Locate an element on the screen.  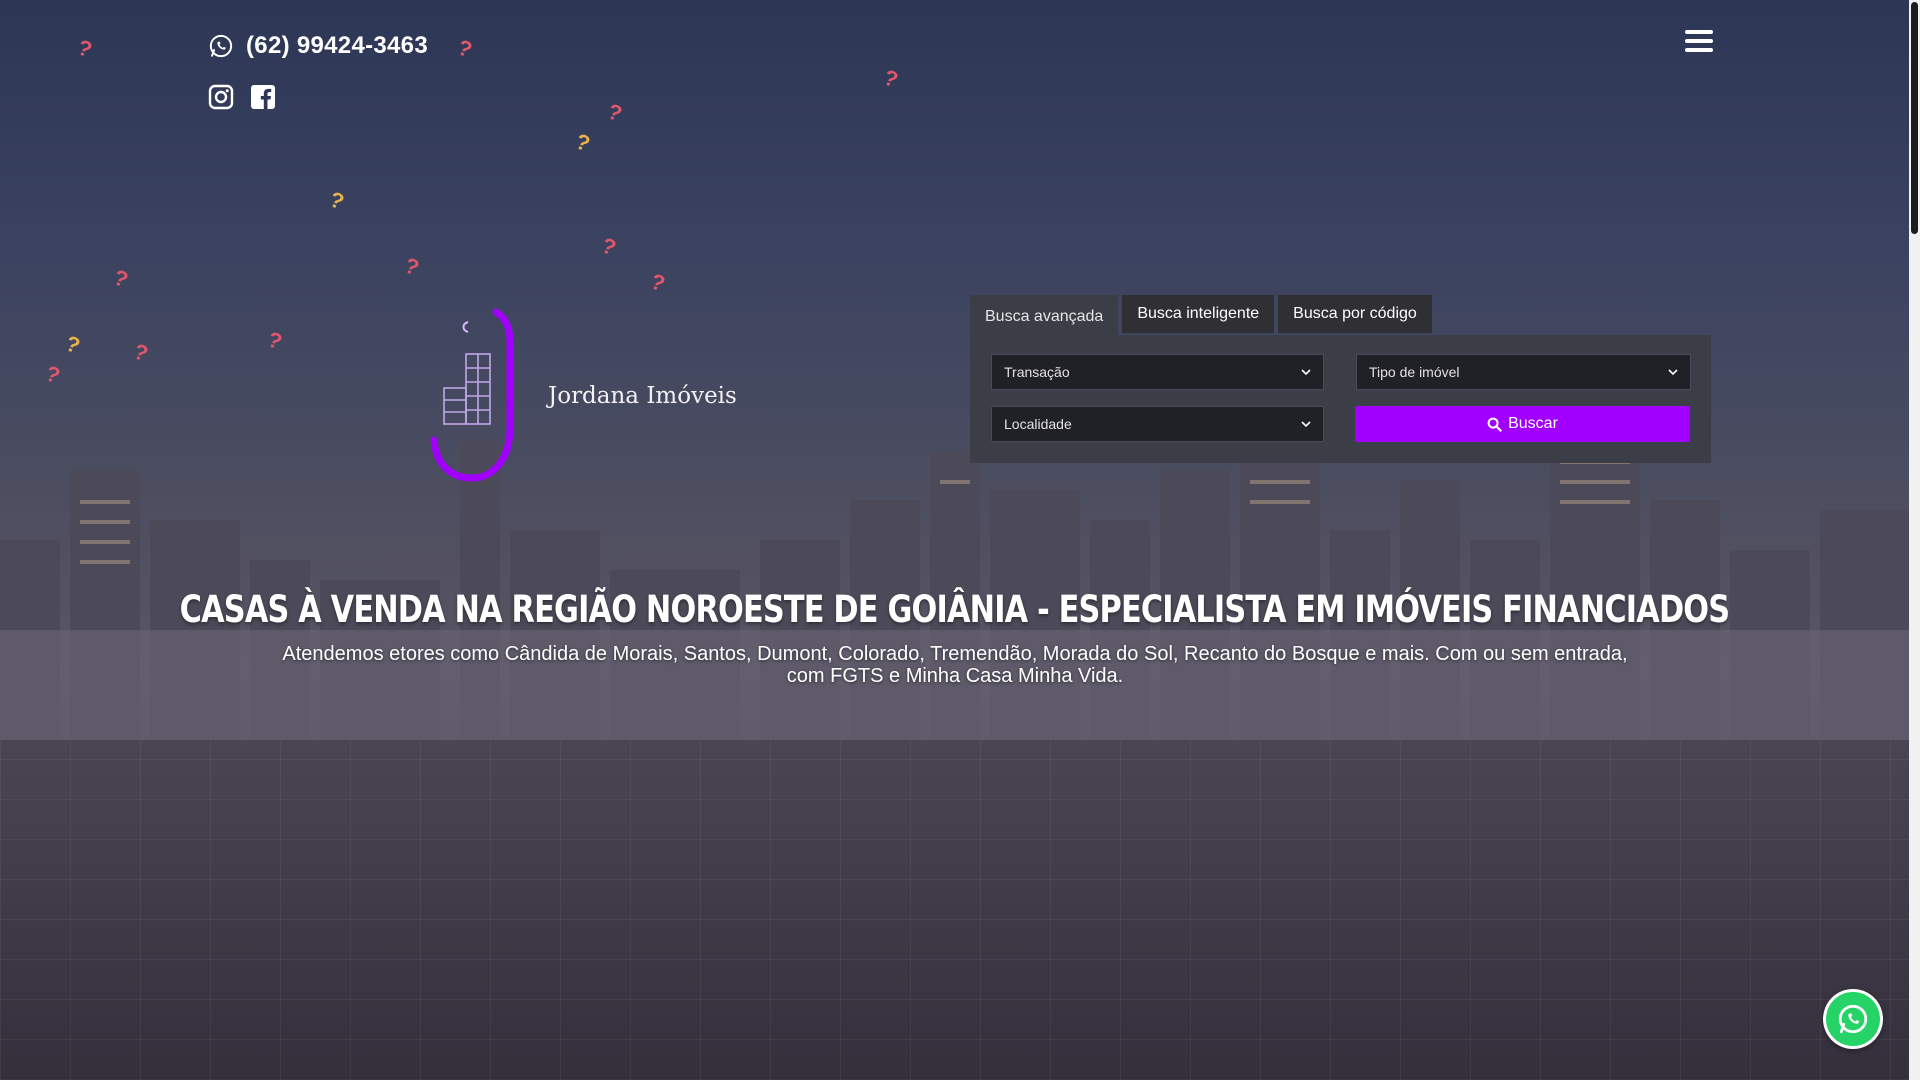
tab-busca-por-codigo: Busca por código is located at coordinates (1355, 314).